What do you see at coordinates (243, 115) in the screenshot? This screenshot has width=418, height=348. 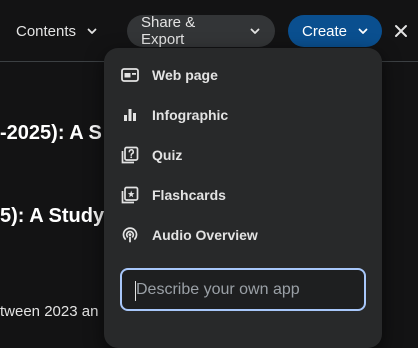 I see `menu-item-infographic: Infographic` at bounding box center [243, 115].